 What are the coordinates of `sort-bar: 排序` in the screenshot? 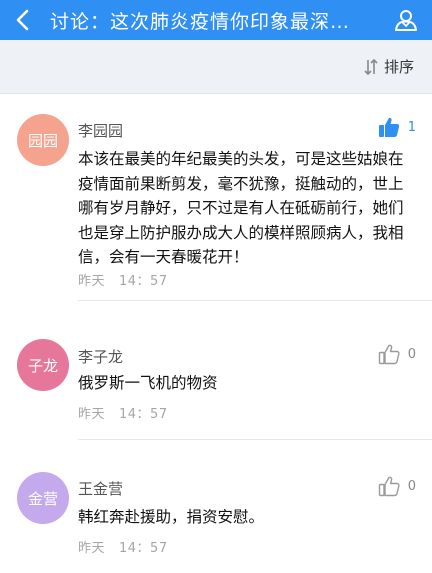 It's located at (216, 67).